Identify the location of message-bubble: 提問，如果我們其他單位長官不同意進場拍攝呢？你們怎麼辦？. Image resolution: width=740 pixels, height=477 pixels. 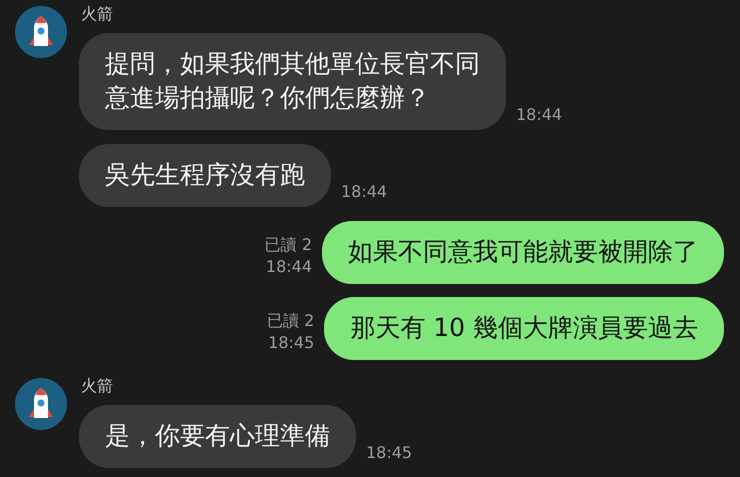
(292, 81).